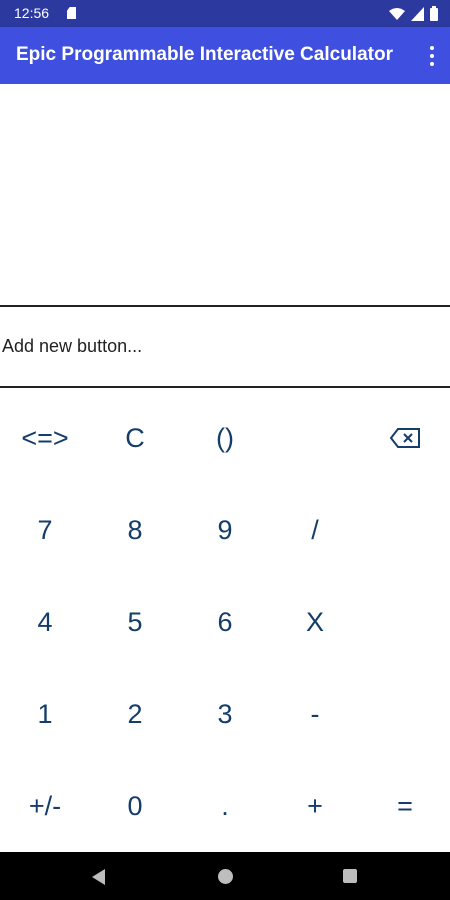 Image resolution: width=450 pixels, height=900 pixels. Describe the element at coordinates (135, 438) in the screenshot. I see `clear-key: C` at that location.